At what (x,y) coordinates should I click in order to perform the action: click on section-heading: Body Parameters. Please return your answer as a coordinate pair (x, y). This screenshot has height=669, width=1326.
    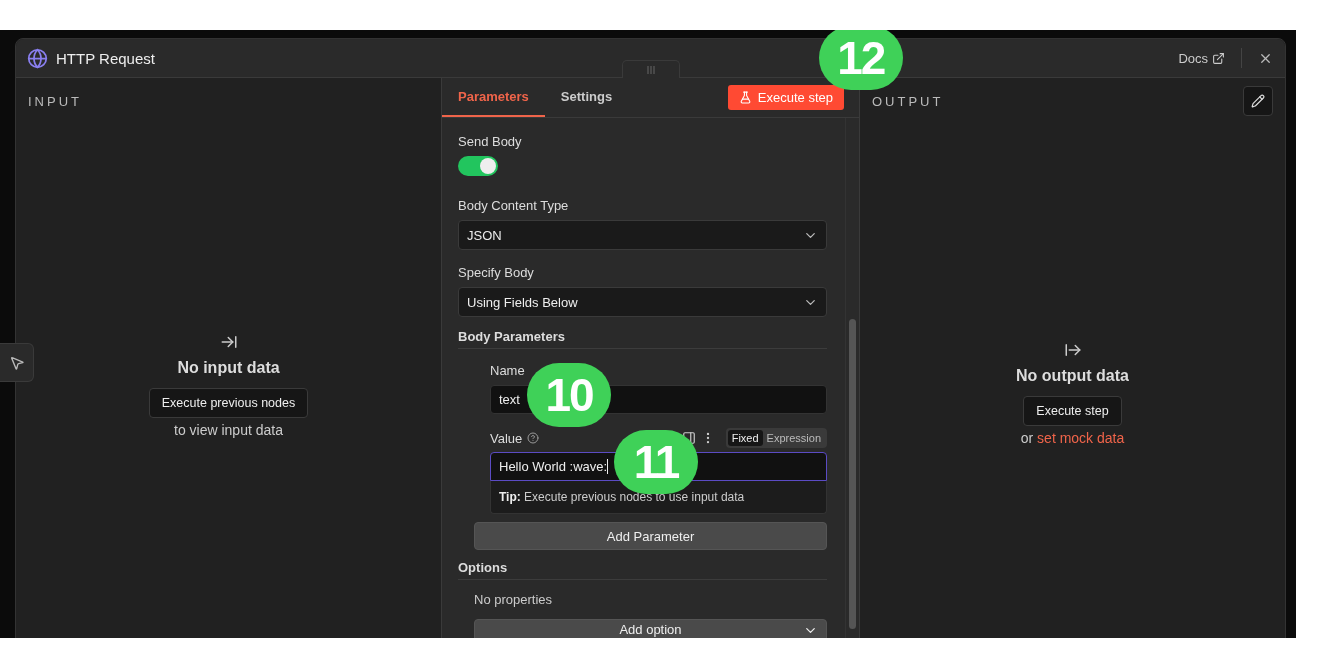
    Looking at the image, I should click on (642, 339).